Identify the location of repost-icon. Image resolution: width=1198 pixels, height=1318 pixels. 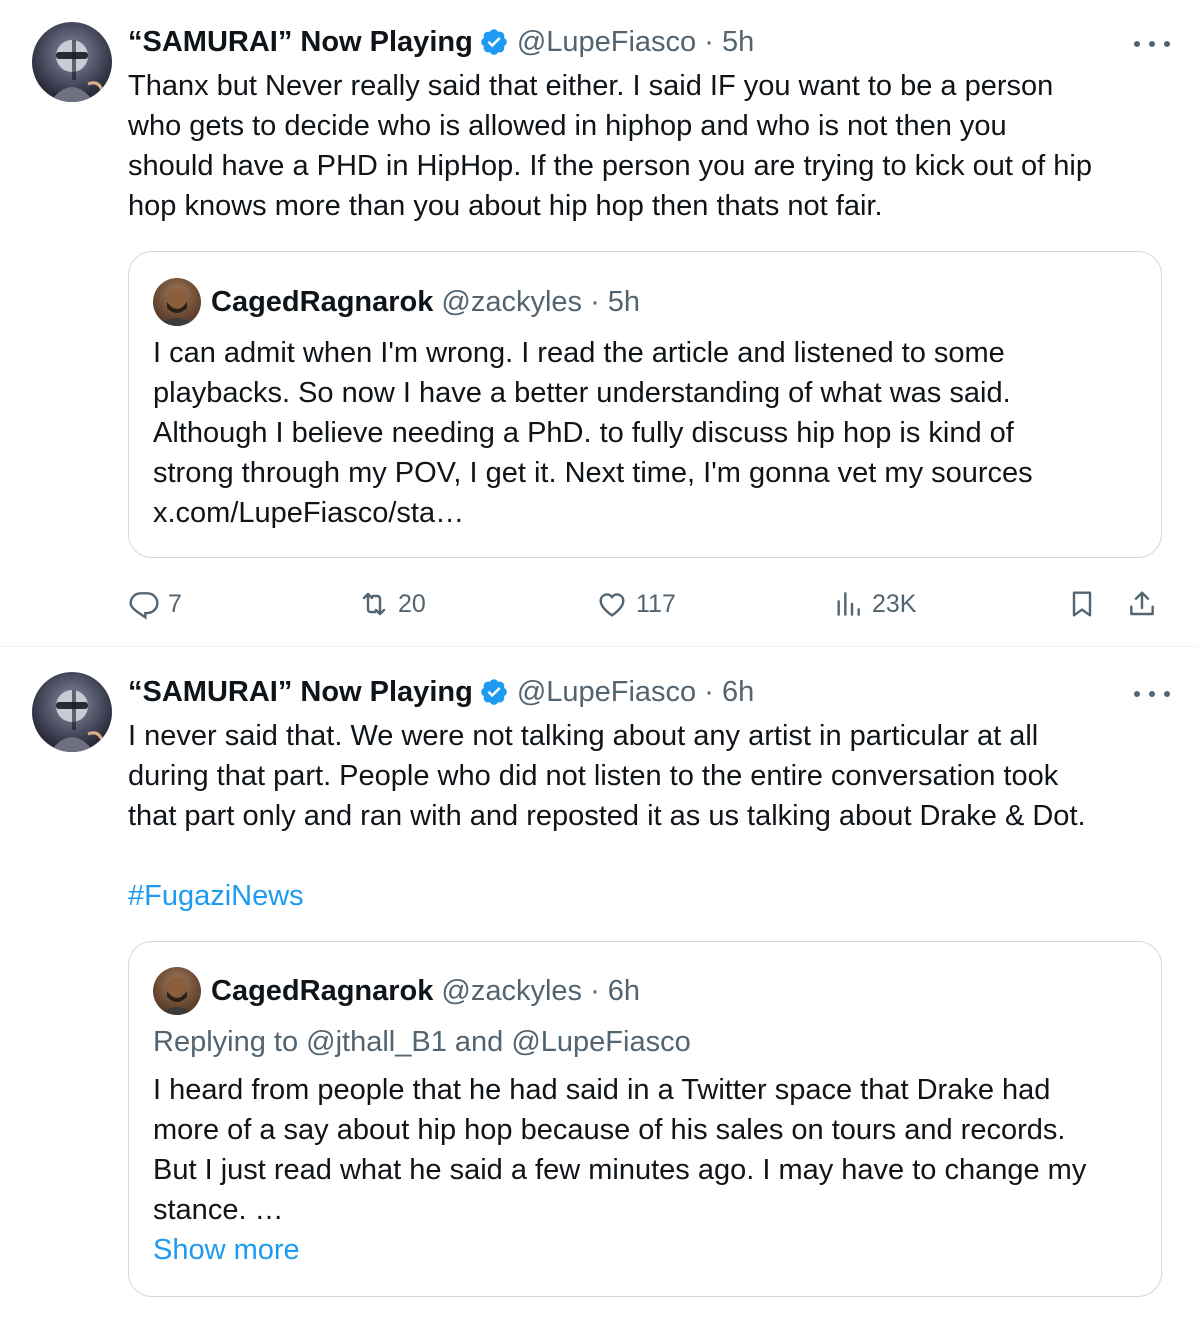
(374, 604).